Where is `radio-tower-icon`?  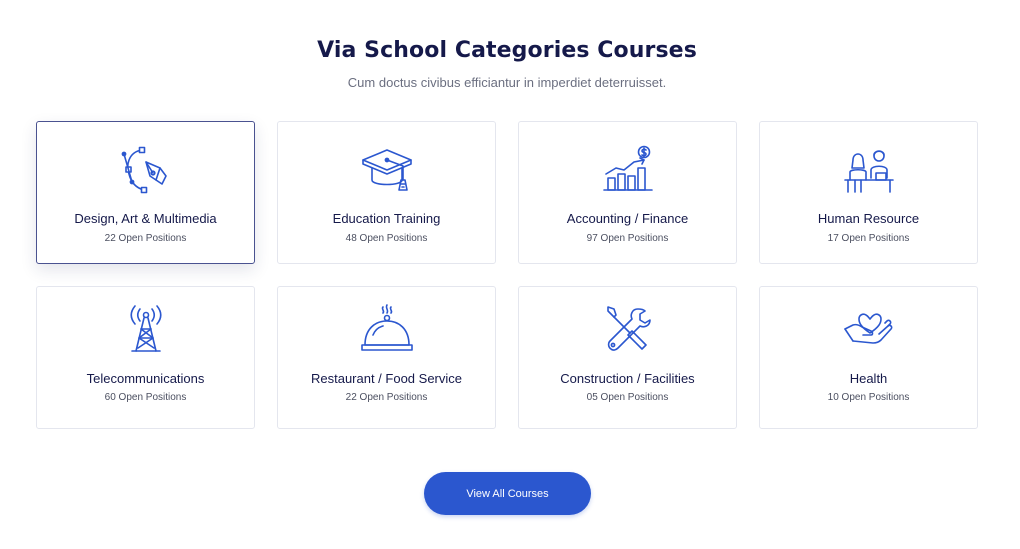 radio-tower-icon is located at coordinates (146, 329).